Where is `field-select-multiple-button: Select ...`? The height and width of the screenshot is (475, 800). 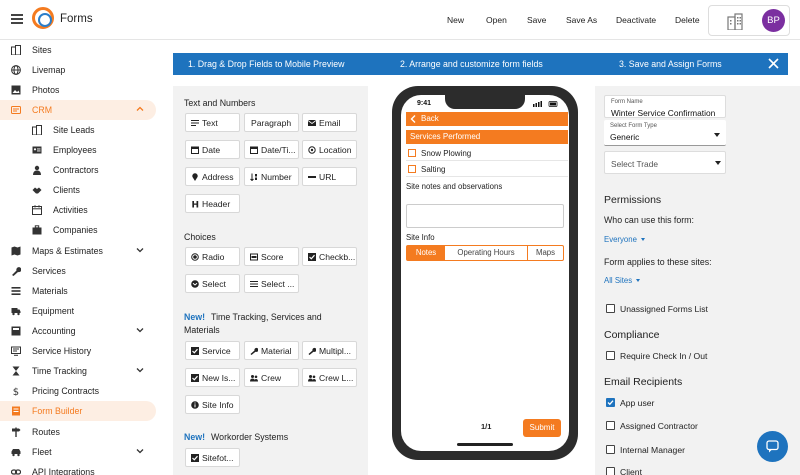 field-select-multiple-button: Select ... is located at coordinates (271, 283).